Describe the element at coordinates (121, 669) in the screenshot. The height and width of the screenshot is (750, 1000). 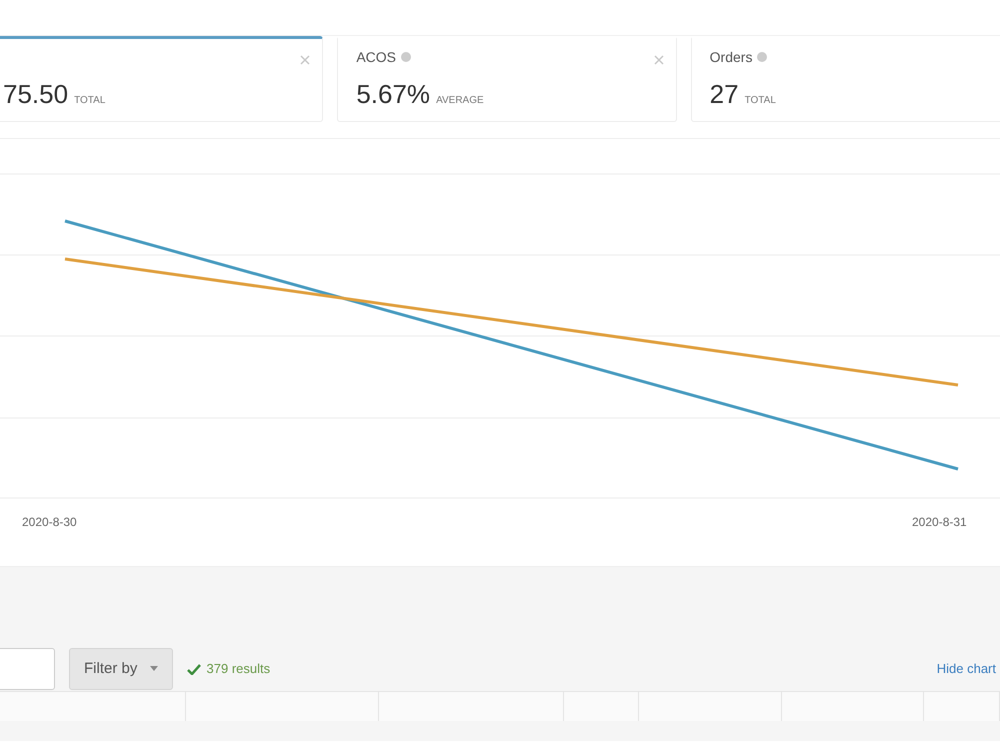
I see `filter-dropdown: Filter by` at that location.